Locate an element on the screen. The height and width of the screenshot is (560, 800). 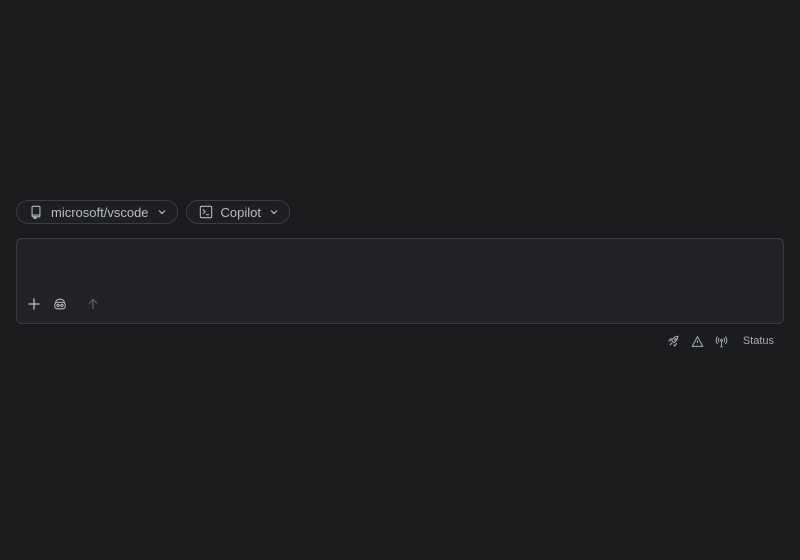
terminal-icon is located at coordinates (206, 212).